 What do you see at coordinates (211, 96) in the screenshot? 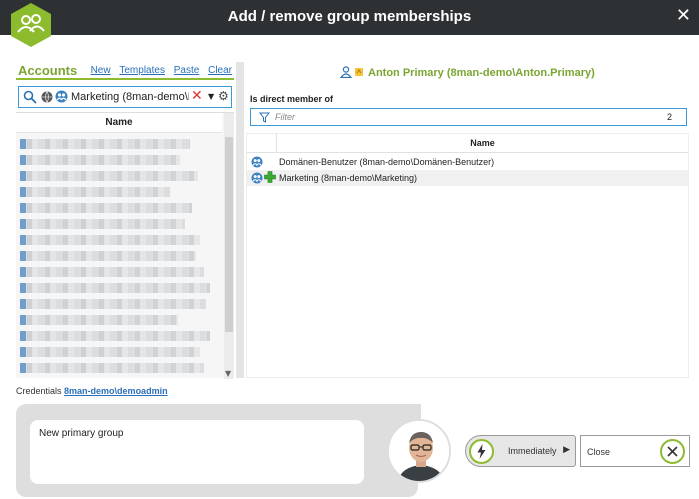
I see `dropdown-arrow-icon: ▼` at bounding box center [211, 96].